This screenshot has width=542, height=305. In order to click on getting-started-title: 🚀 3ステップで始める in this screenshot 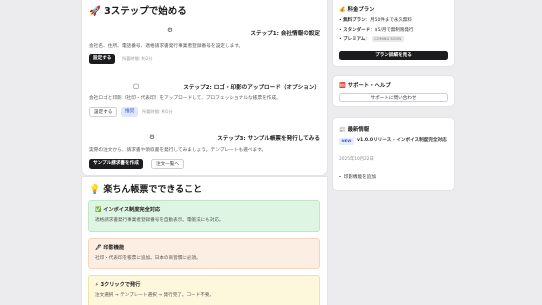, I will do `click(138, 11)`.